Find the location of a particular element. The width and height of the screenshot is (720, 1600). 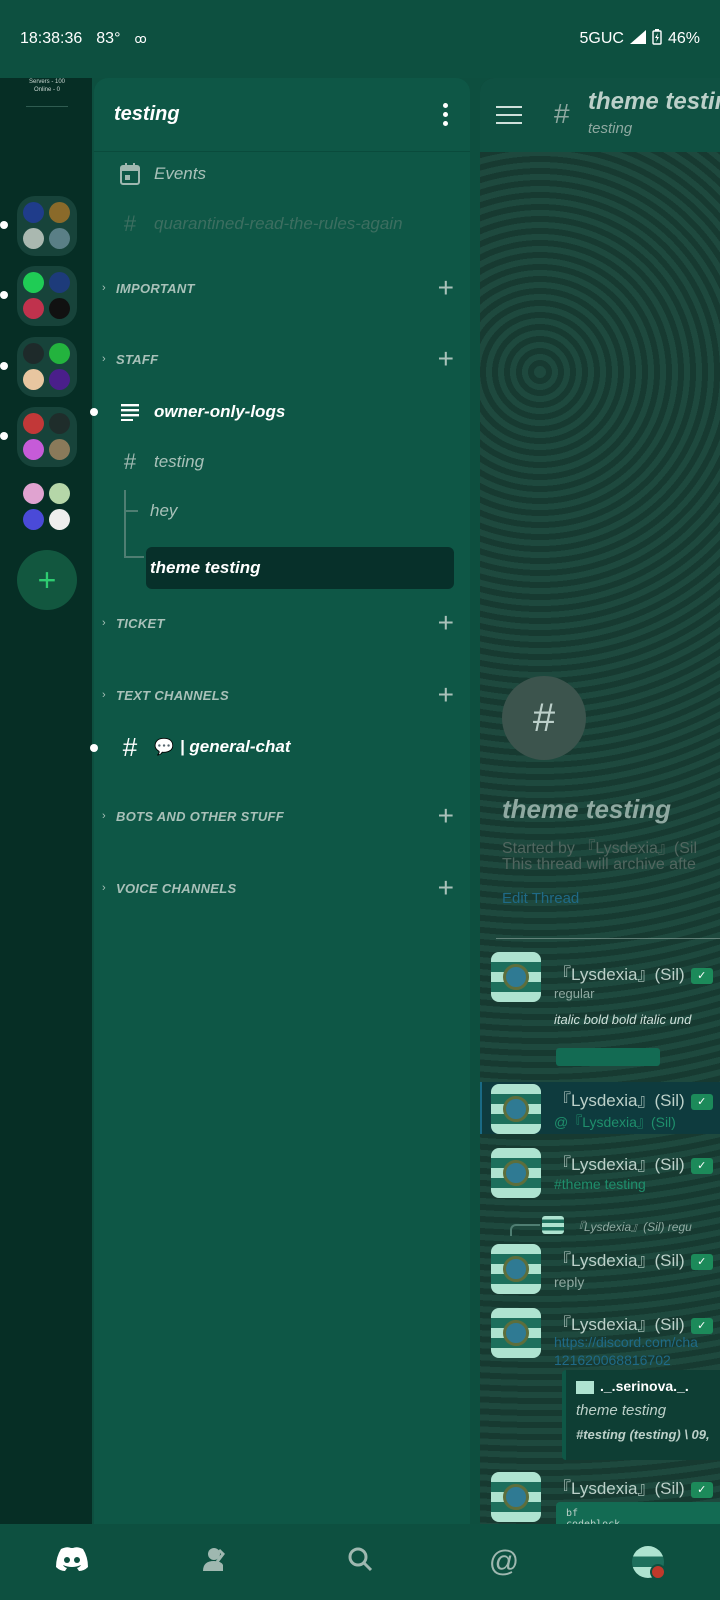

category-voice: › VOICE CHANNELS + is located at coordinates (282, 888).